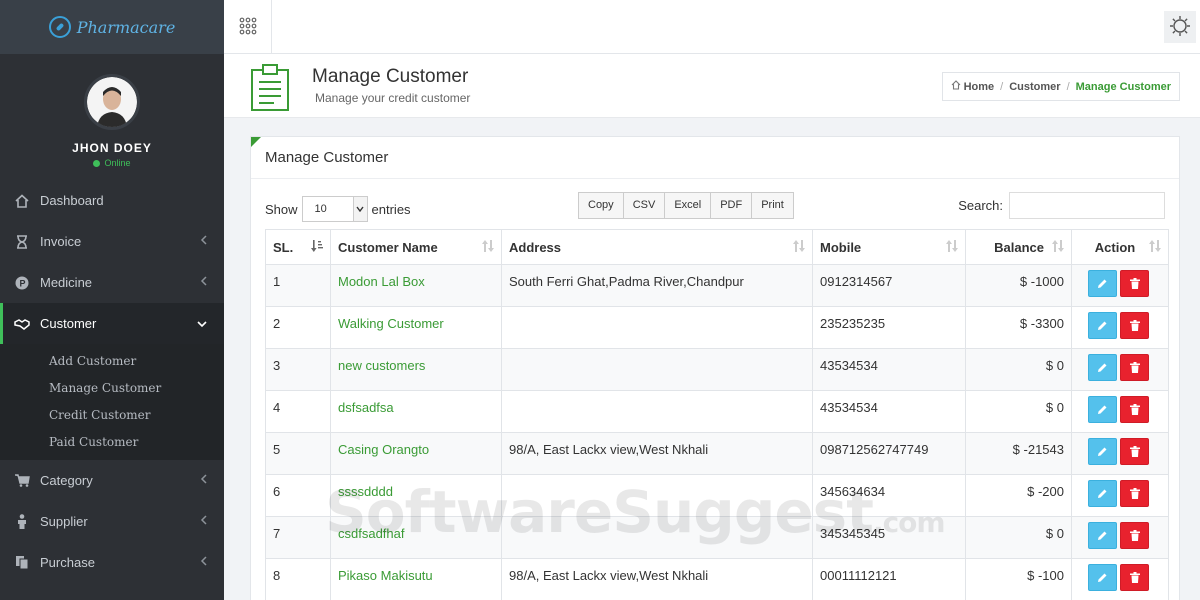 Image resolution: width=1200 pixels, height=600 pixels. Describe the element at coordinates (715, 158) in the screenshot. I see `panel-title: Manage Customer` at that location.